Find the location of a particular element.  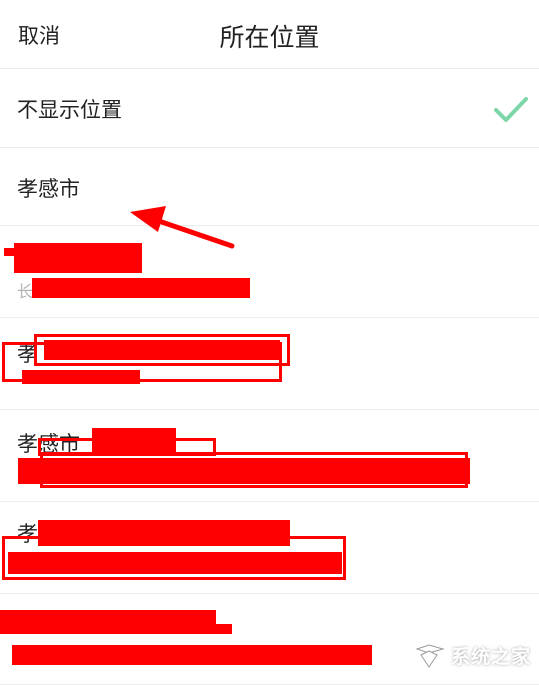

watermark: 系统之家 is located at coordinates (473, 655).